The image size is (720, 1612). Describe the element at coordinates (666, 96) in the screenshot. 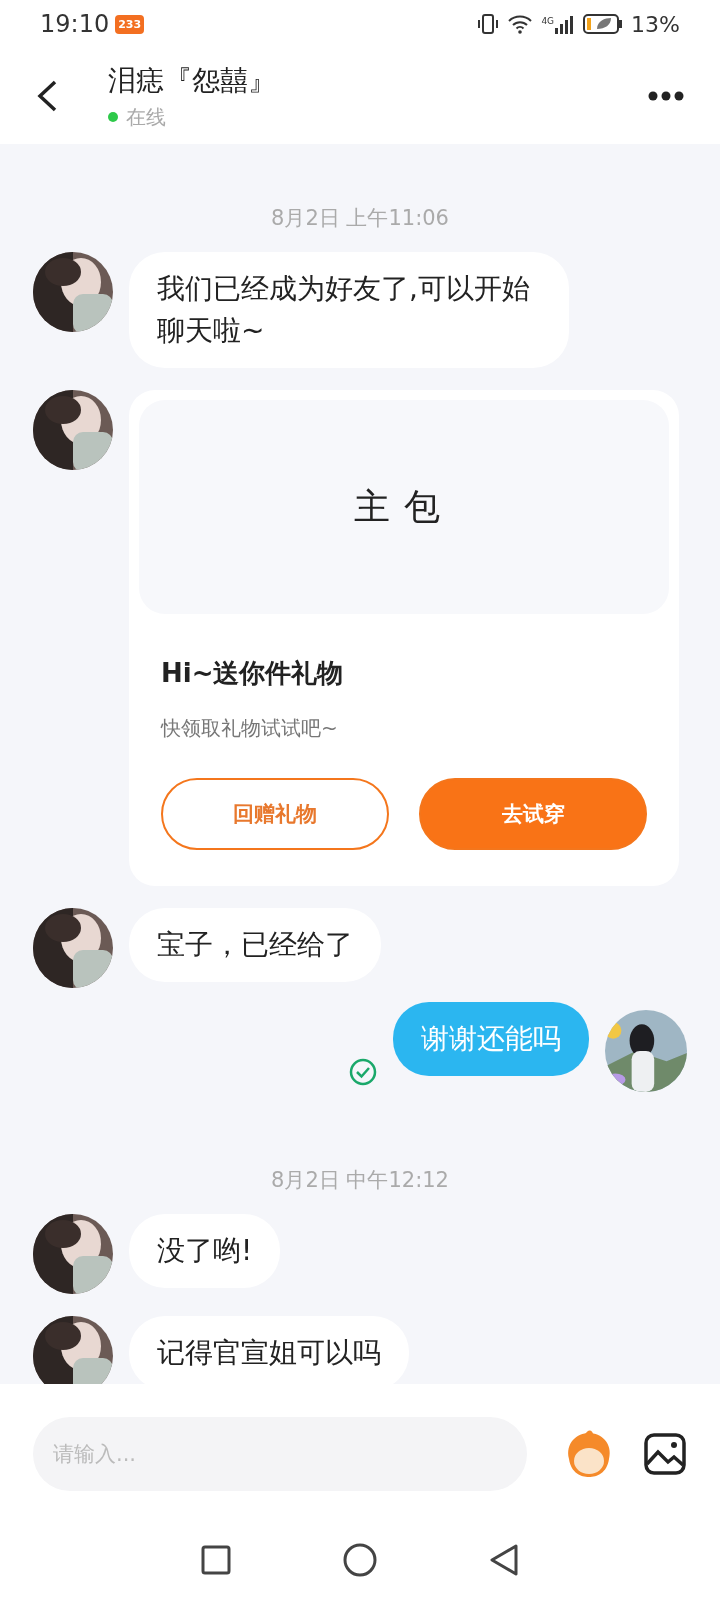

I see `more-icon` at that location.